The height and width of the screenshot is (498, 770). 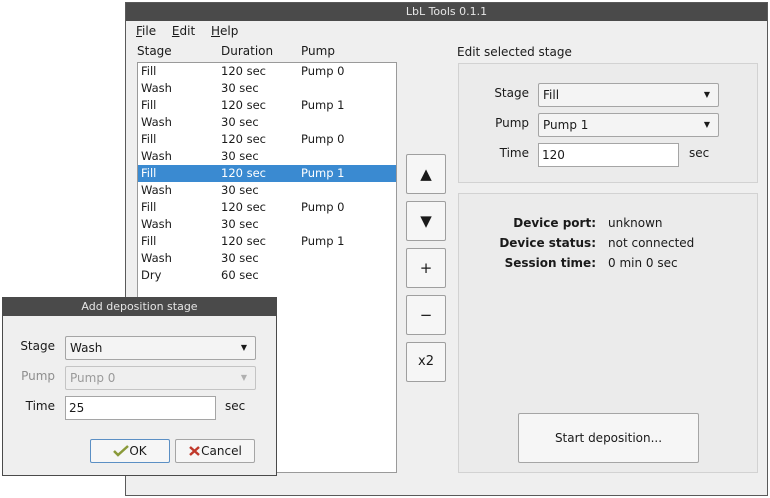 I want to click on ok-button: OK, so click(x=130, y=451).